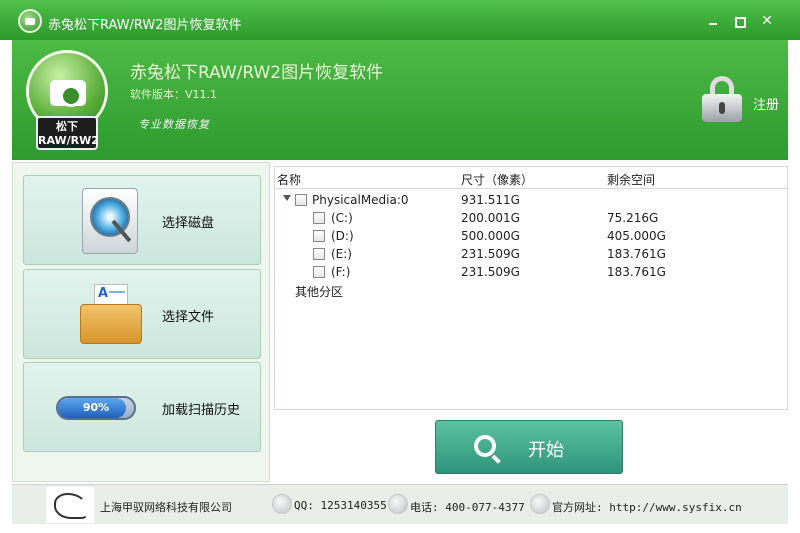 The image size is (800, 533). What do you see at coordinates (341, 254) in the screenshot?
I see `row-name: (E:)` at bounding box center [341, 254].